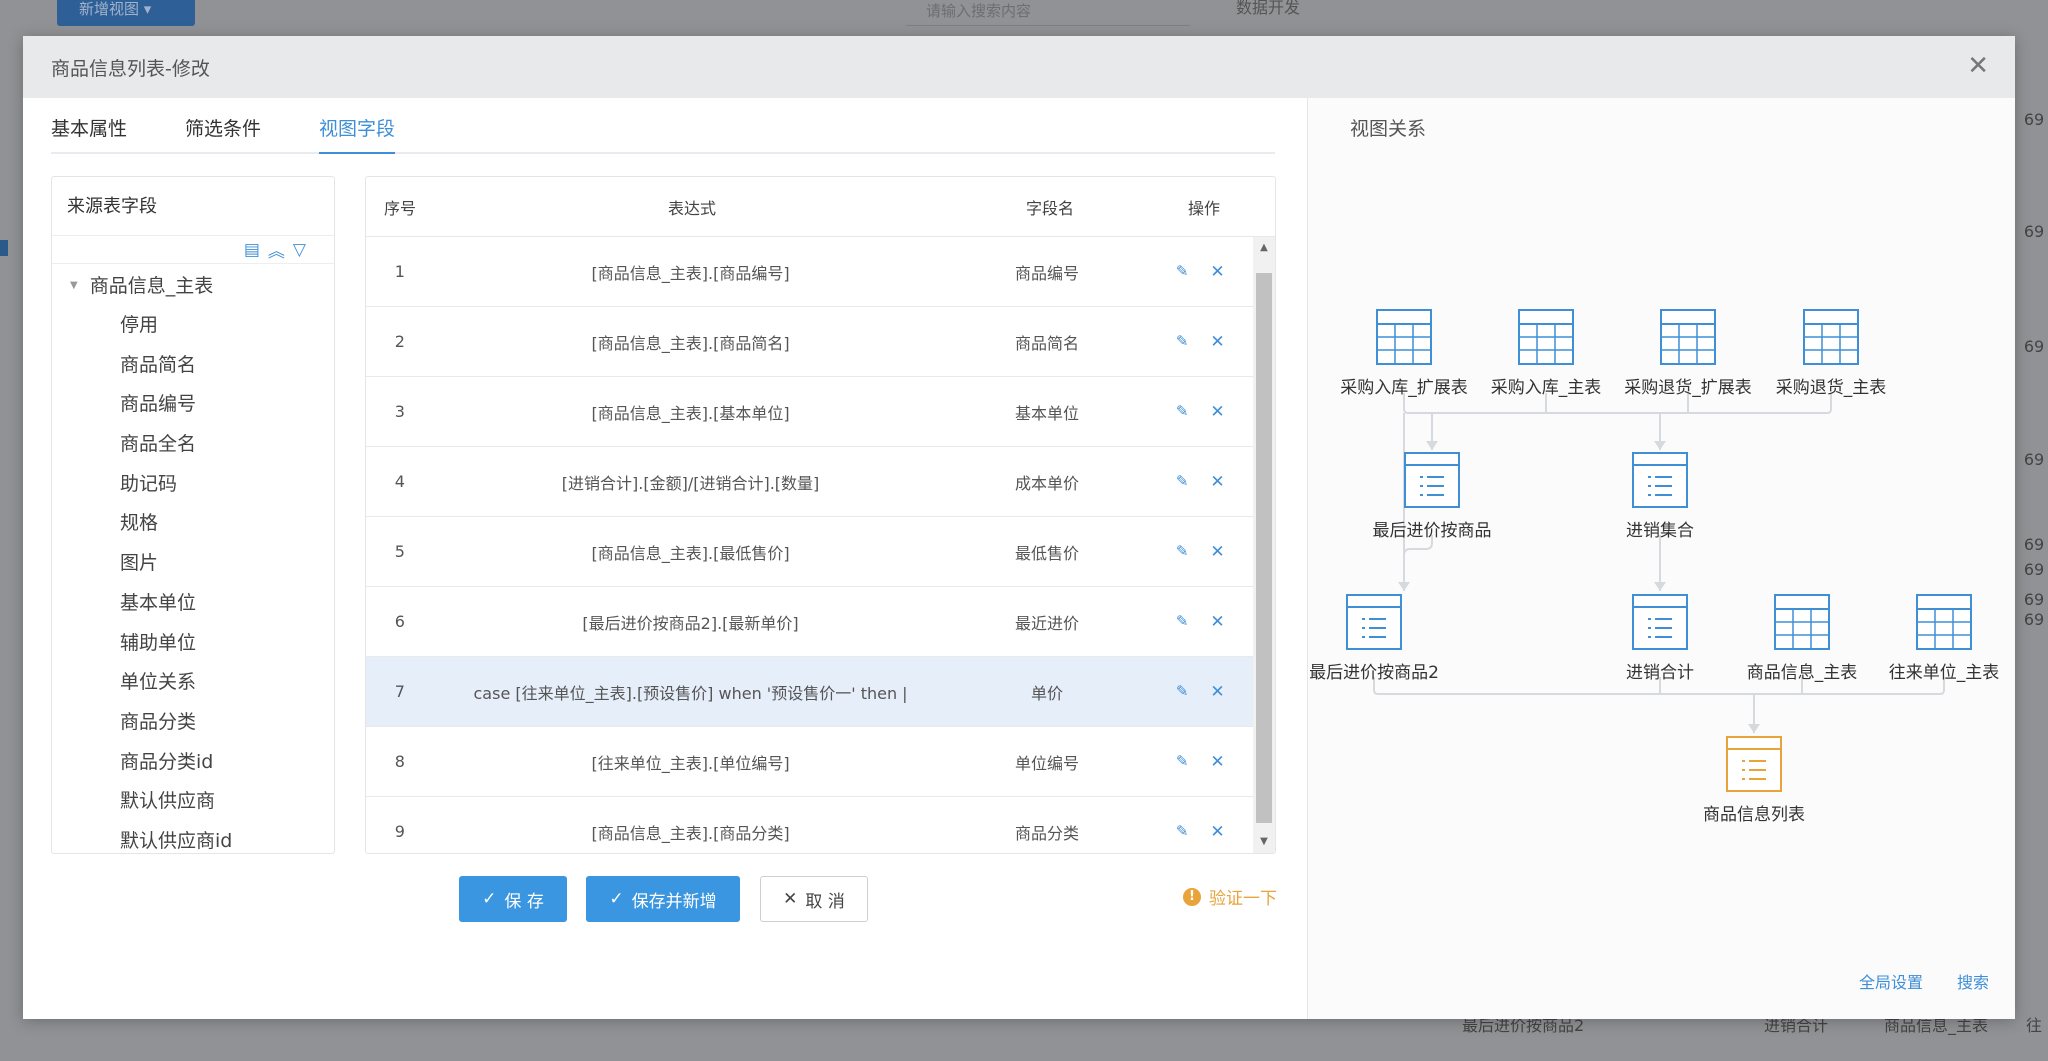  I want to click on scroll-thumb, so click(1264, 548).